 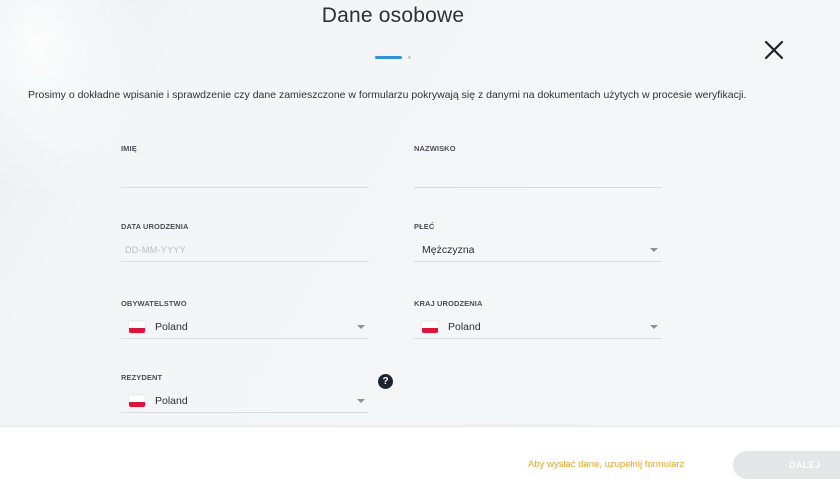 I want to click on submit-button: DALEJ, so click(x=786, y=465).